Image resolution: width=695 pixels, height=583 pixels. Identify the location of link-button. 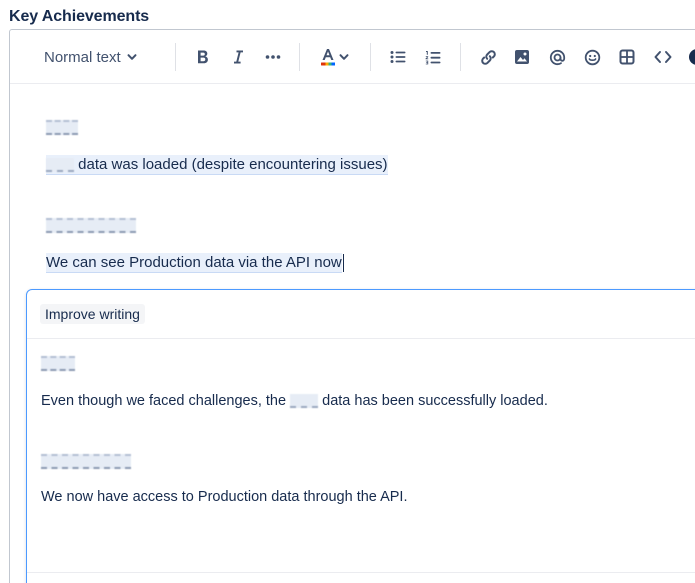
(488, 57).